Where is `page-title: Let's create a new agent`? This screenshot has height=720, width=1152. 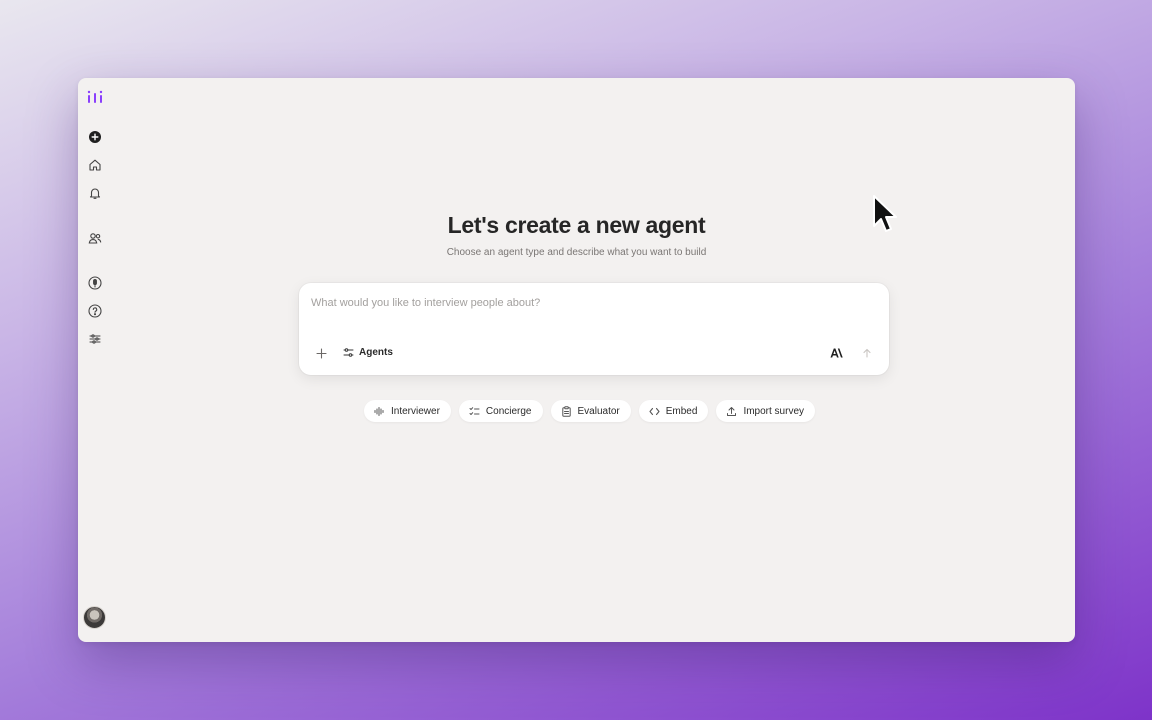
page-title: Let's create a new agent is located at coordinates (576, 225).